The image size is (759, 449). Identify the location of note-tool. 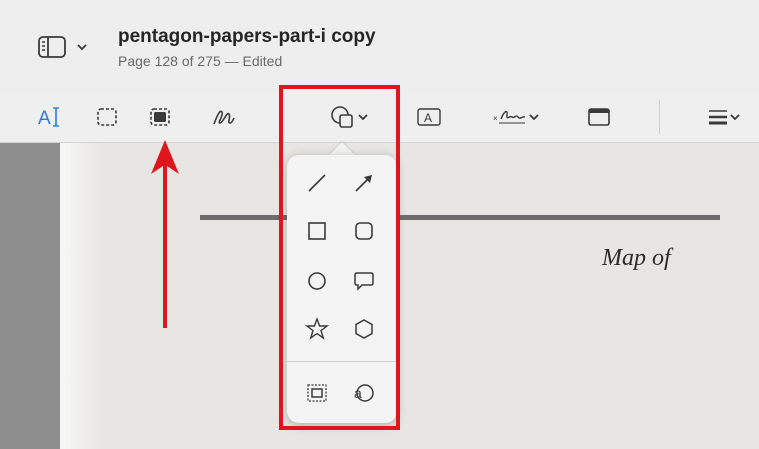
(599, 117).